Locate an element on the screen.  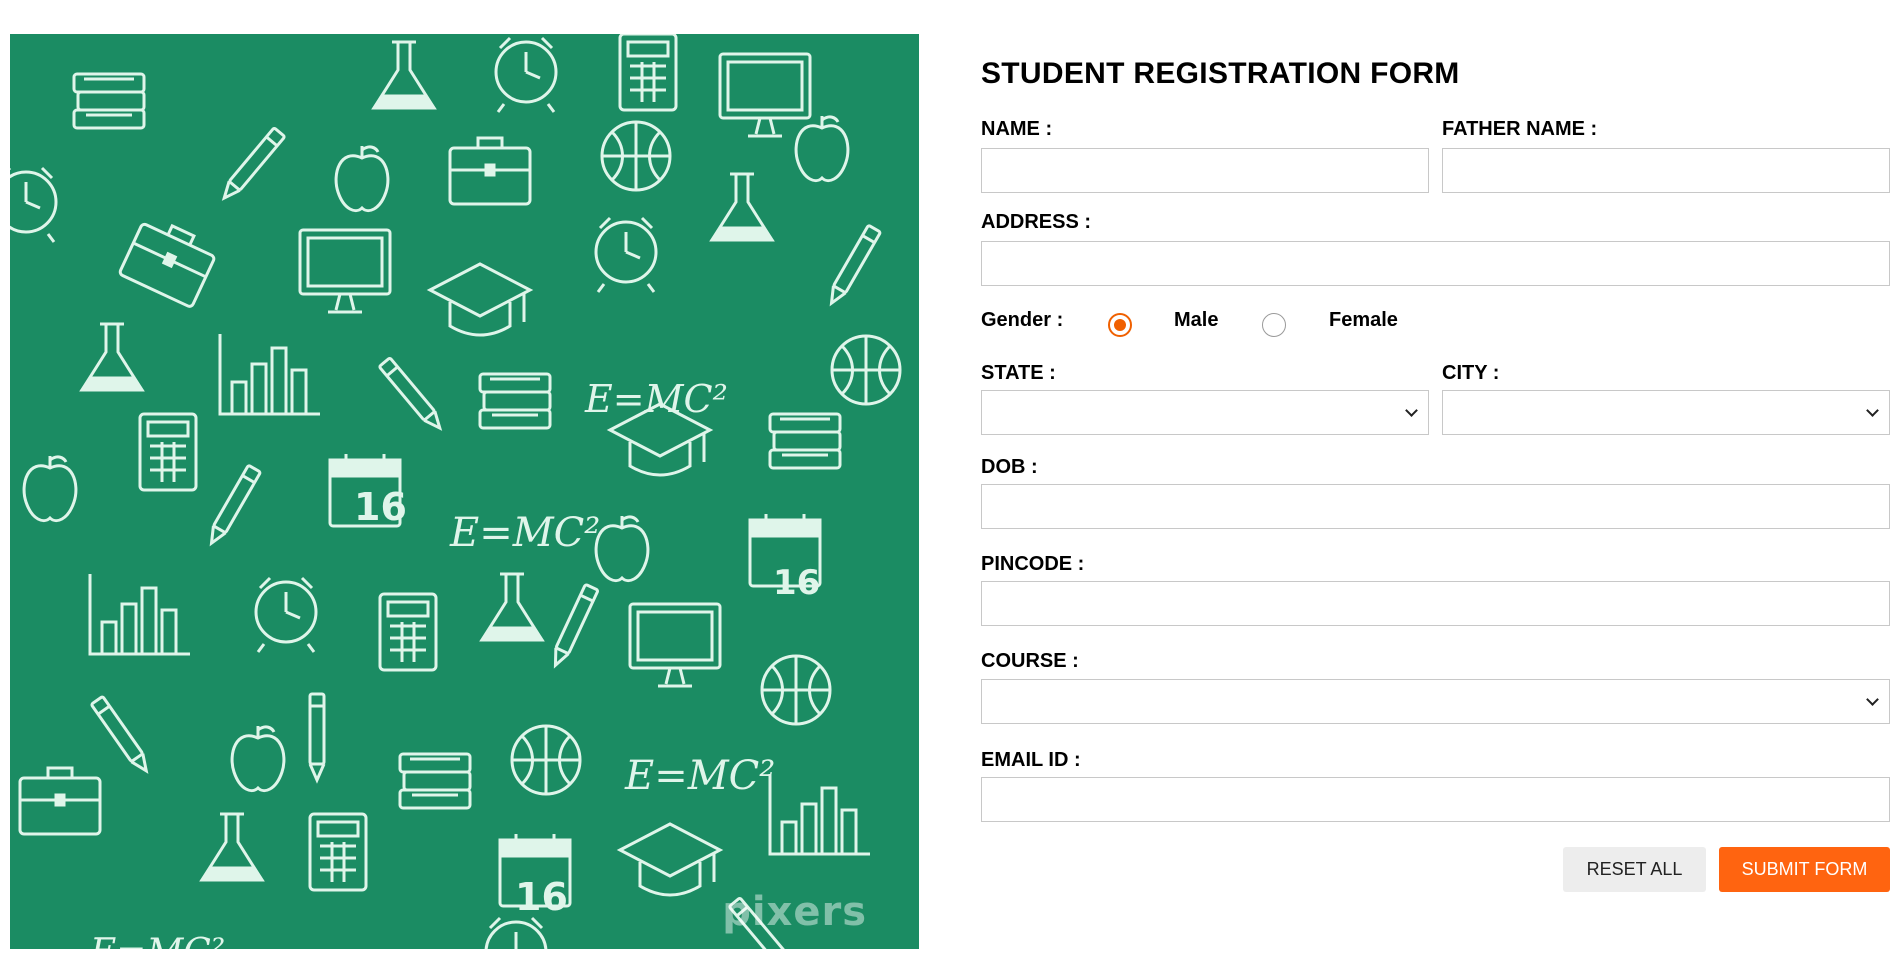
state-label: STATE : is located at coordinates (1018, 373).